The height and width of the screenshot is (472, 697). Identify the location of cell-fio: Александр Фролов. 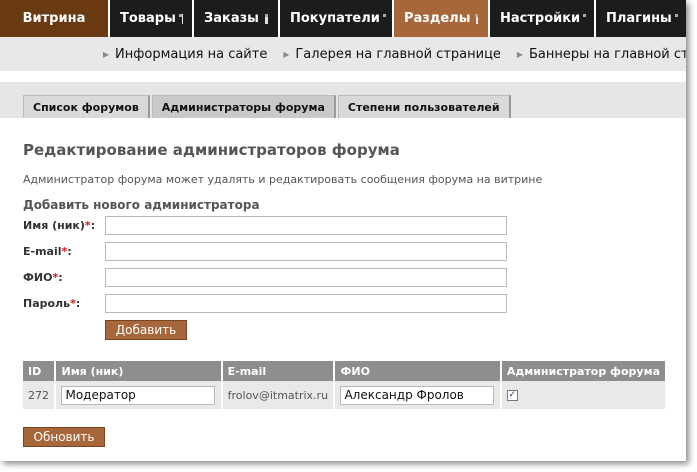
(418, 395).